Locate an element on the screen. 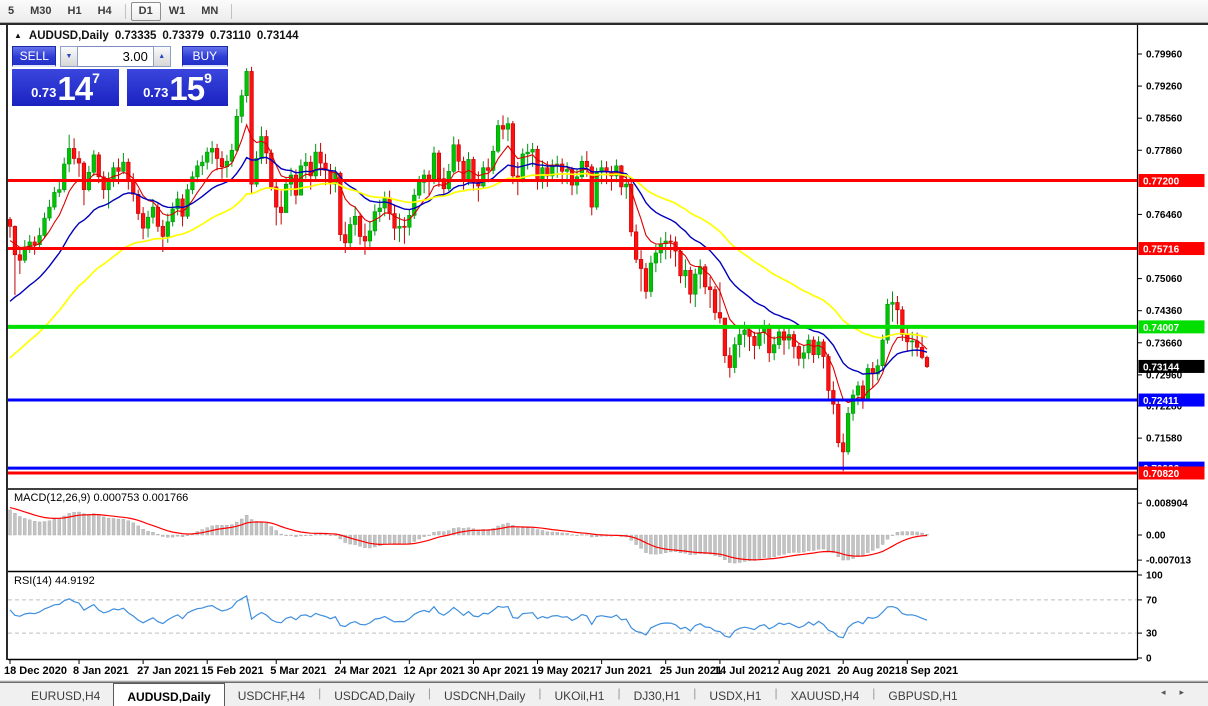 Image resolution: width=1208 pixels, height=706 pixels. level-badge-0.70820-label: 0.70820 is located at coordinates (1161, 474).